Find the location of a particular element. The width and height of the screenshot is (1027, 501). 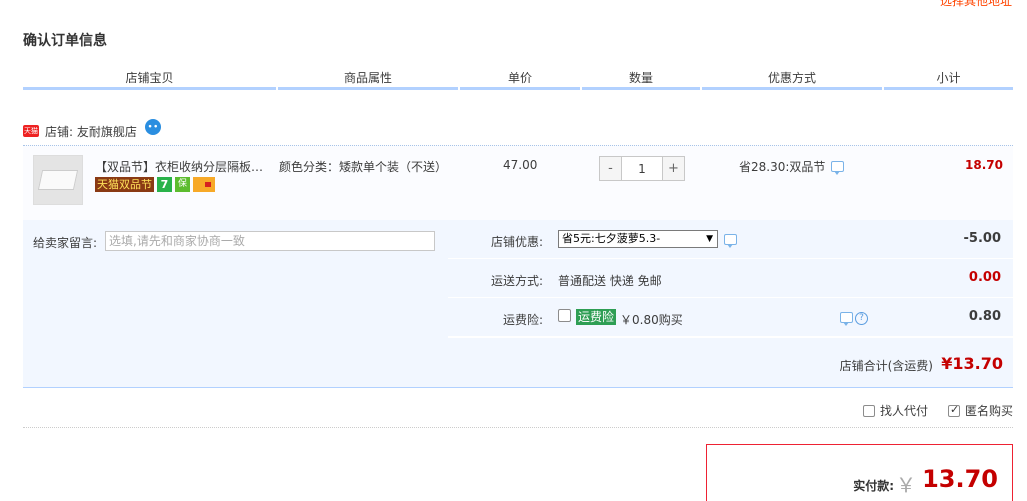

qty-input is located at coordinates (642, 168).